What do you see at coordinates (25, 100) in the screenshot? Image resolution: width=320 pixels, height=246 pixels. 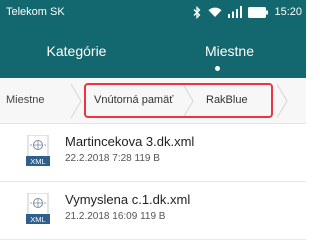 I see `breadcrumb-item-miestne: Miestne` at bounding box center [25, 100].